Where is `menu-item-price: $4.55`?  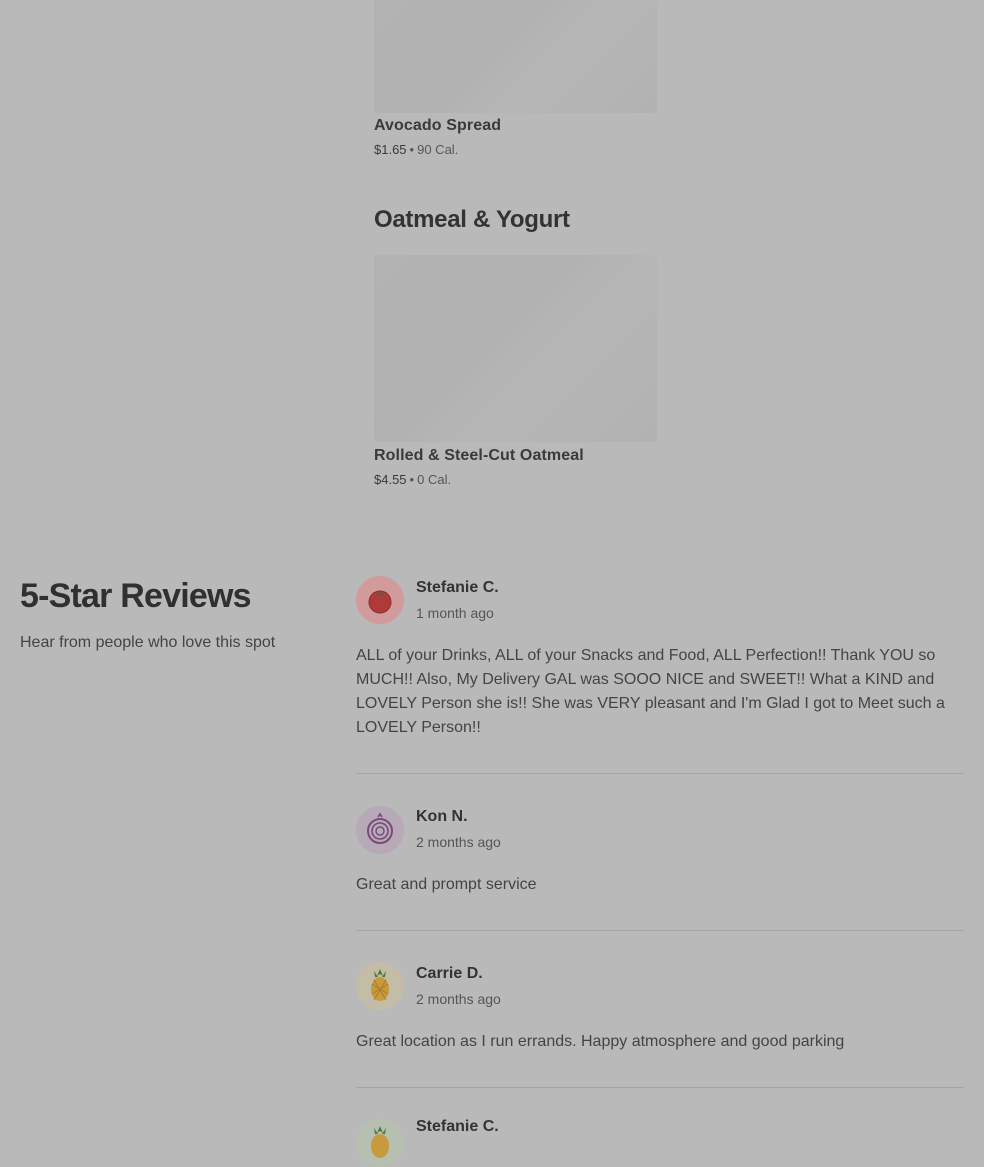 menu-item-price: $4.55 is located at coordinates (390, 479).